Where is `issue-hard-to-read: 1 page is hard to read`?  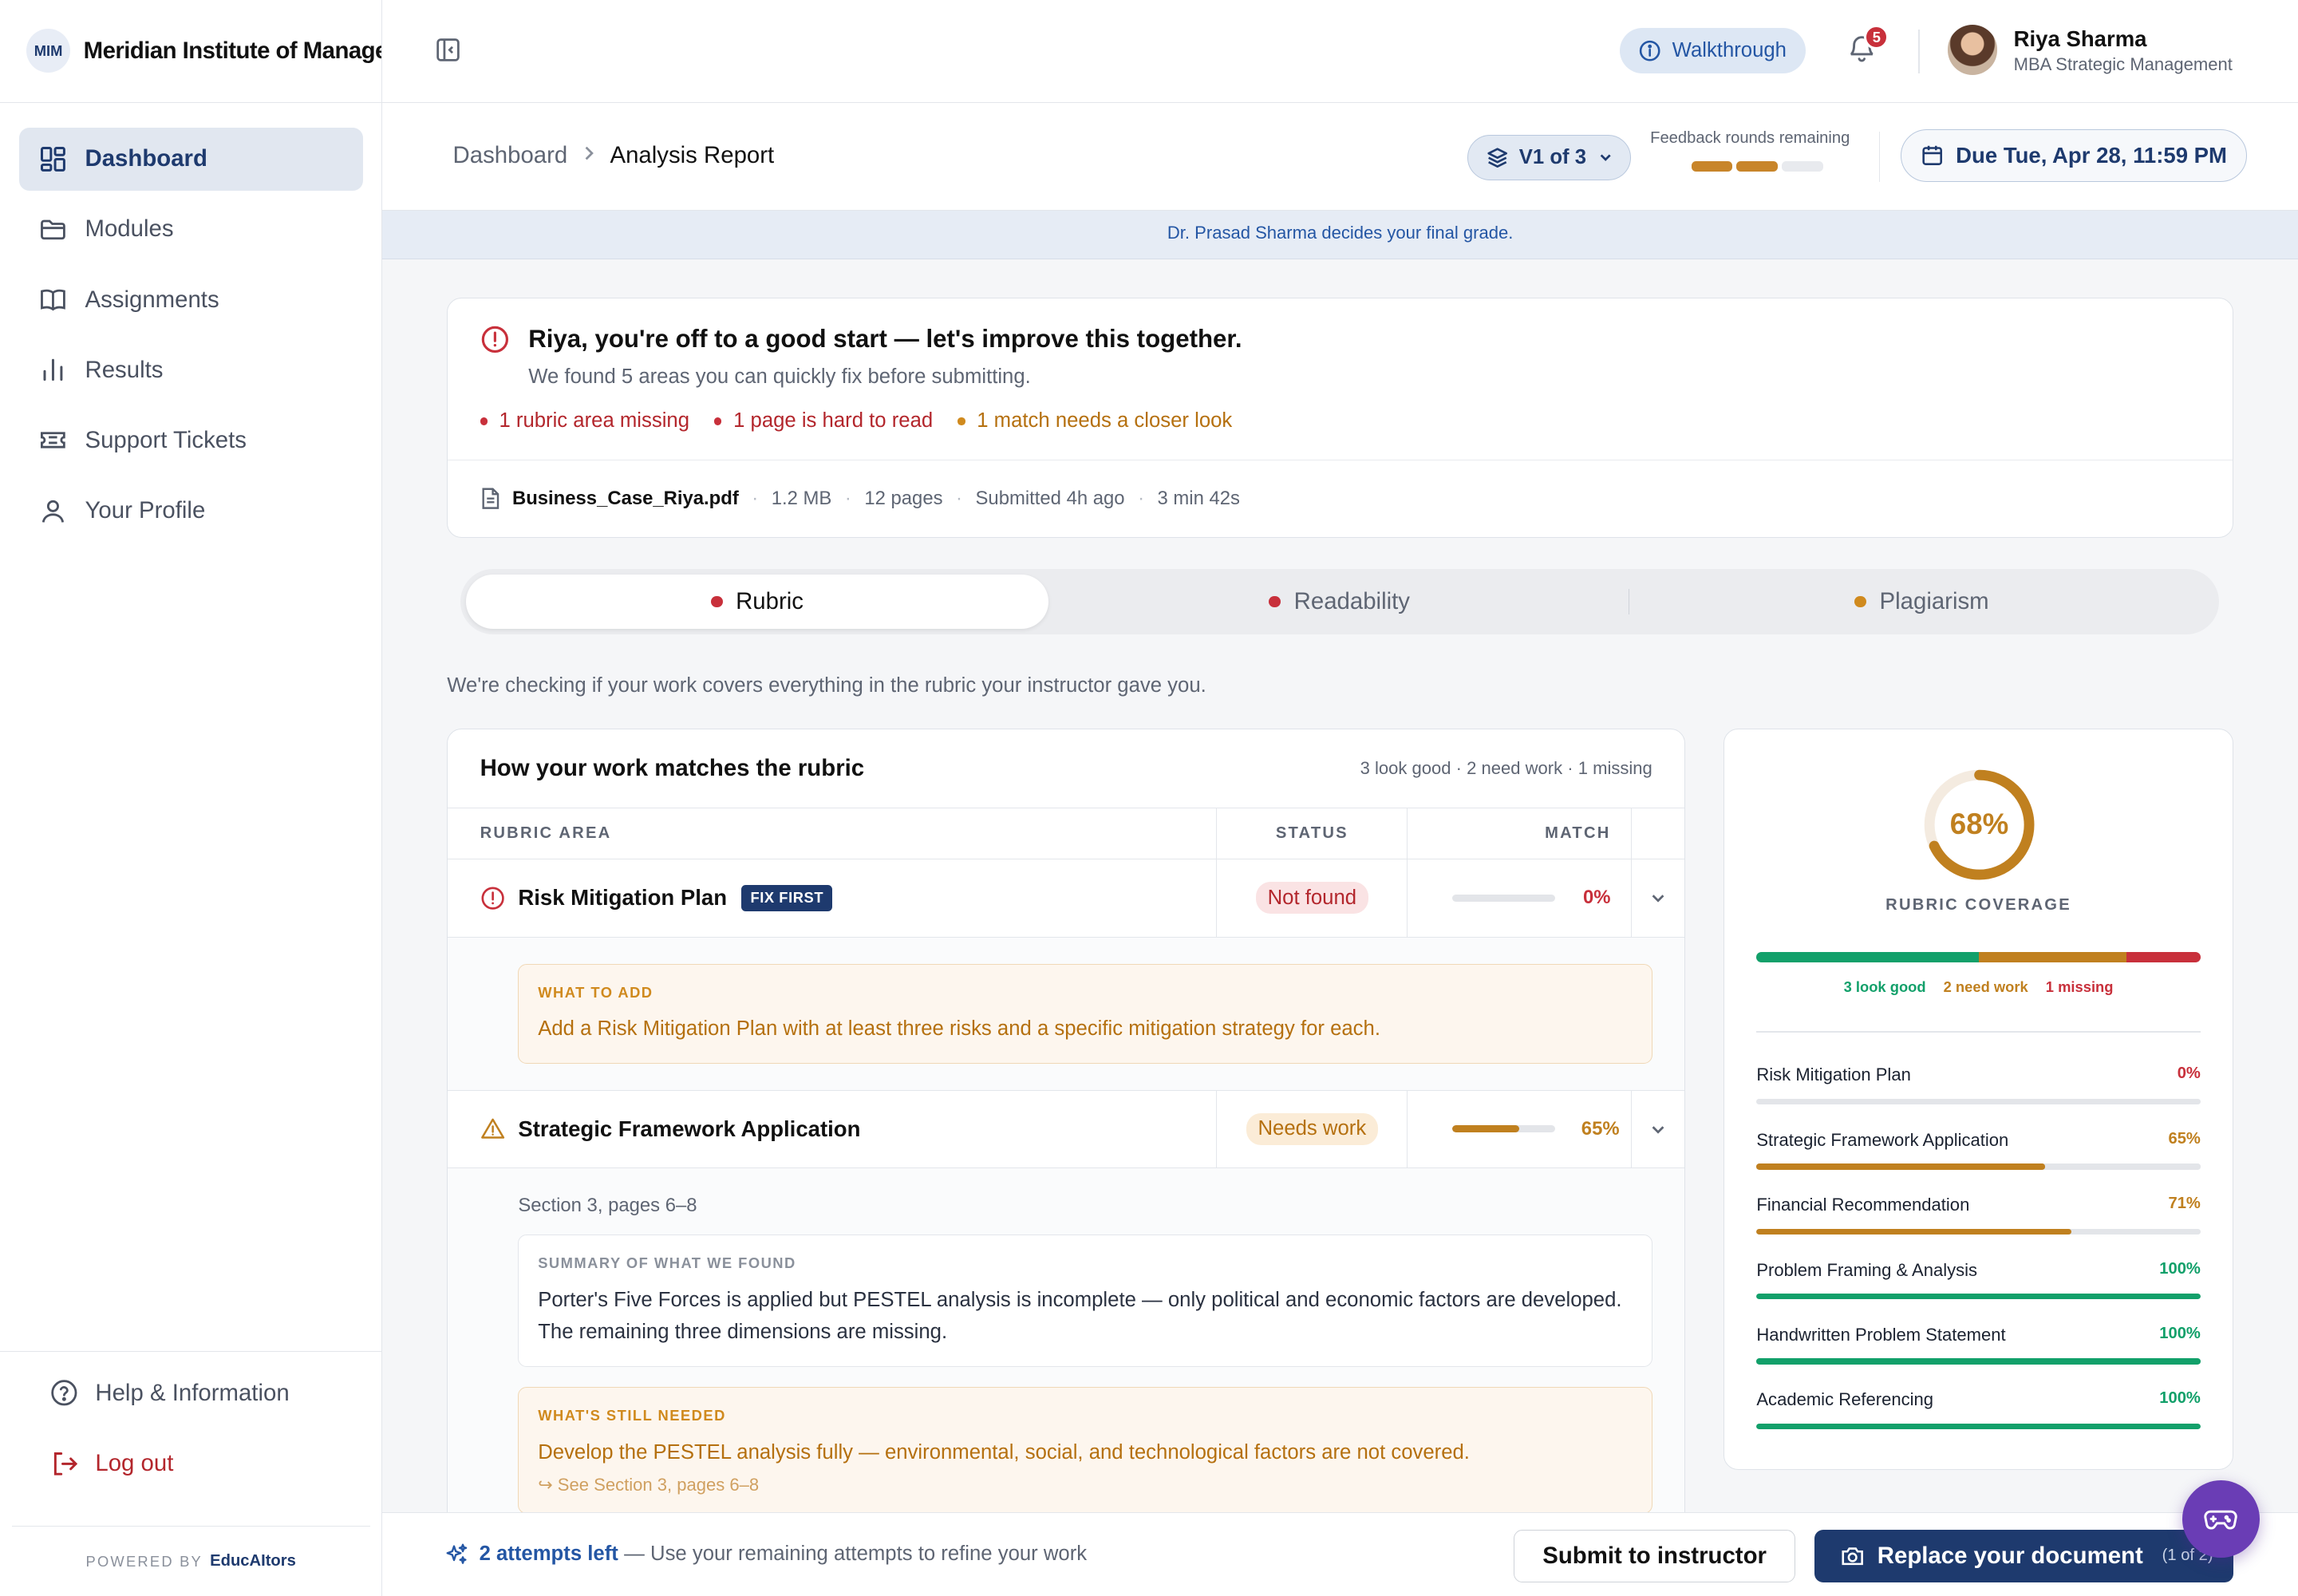
issue-hard-to-read: 1 page is hard to read is located at coordinates (824, 421).